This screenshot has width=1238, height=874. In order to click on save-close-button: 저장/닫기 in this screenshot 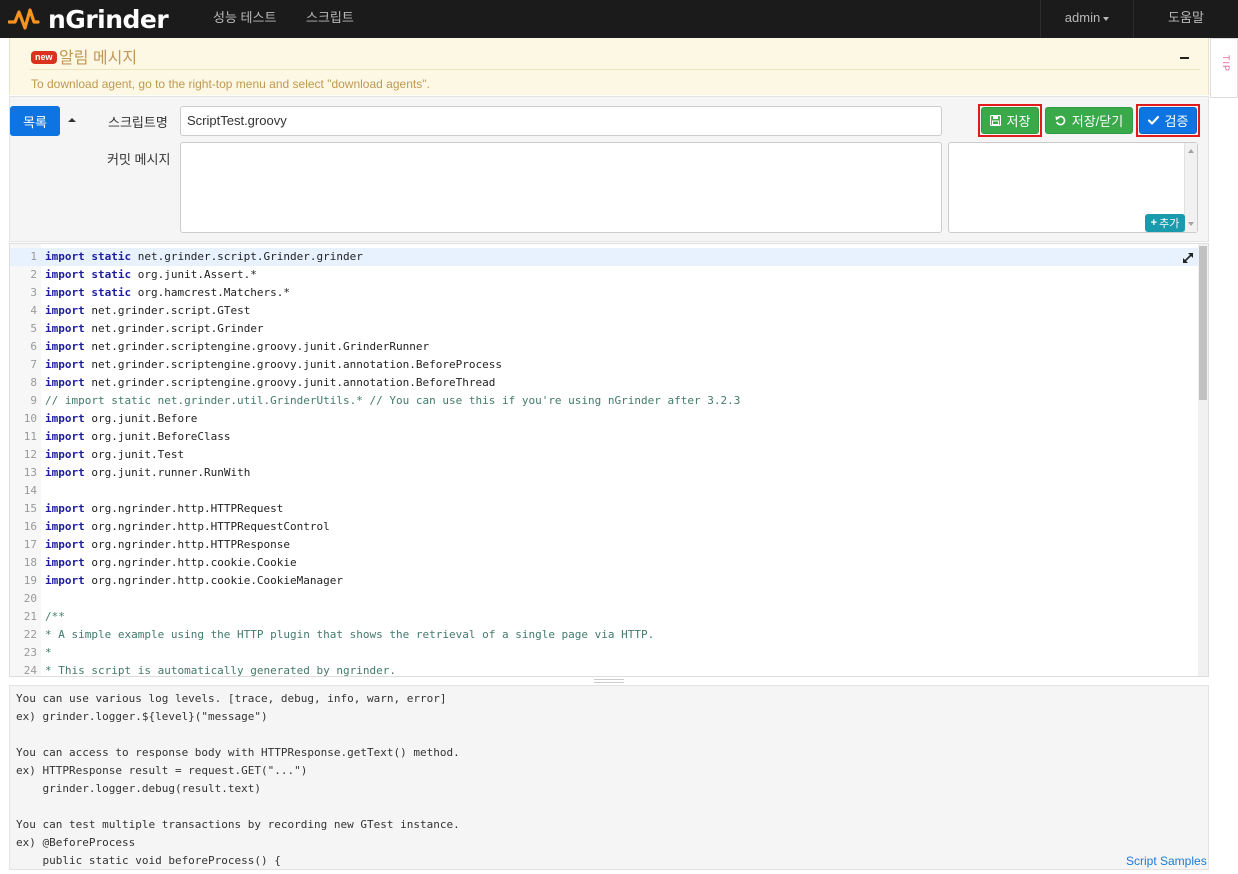, I will do `click(1089, 120)`.